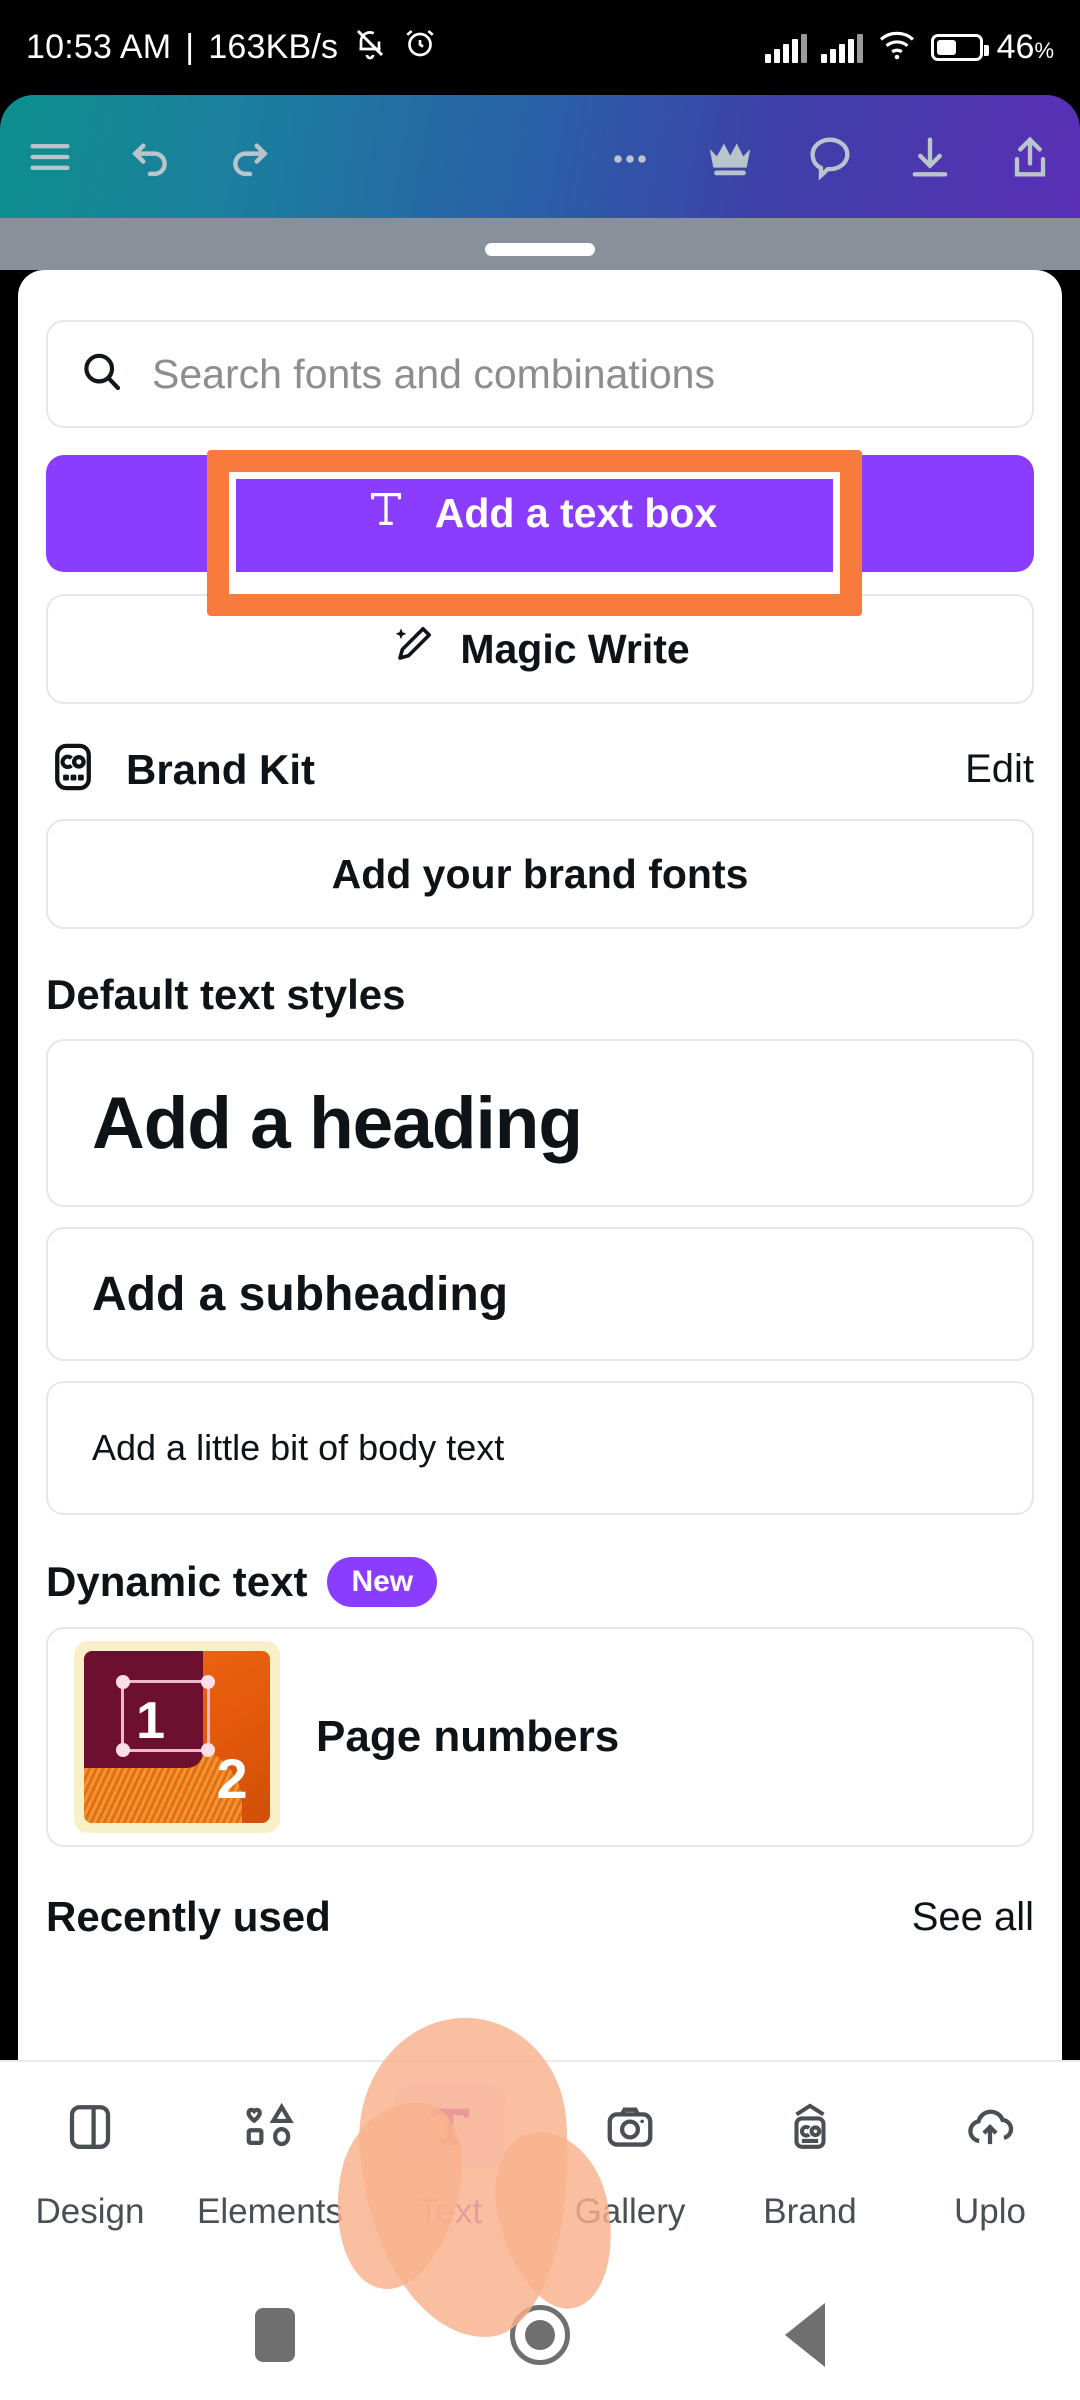  I want to click on undo-icon, so click(150, 157).